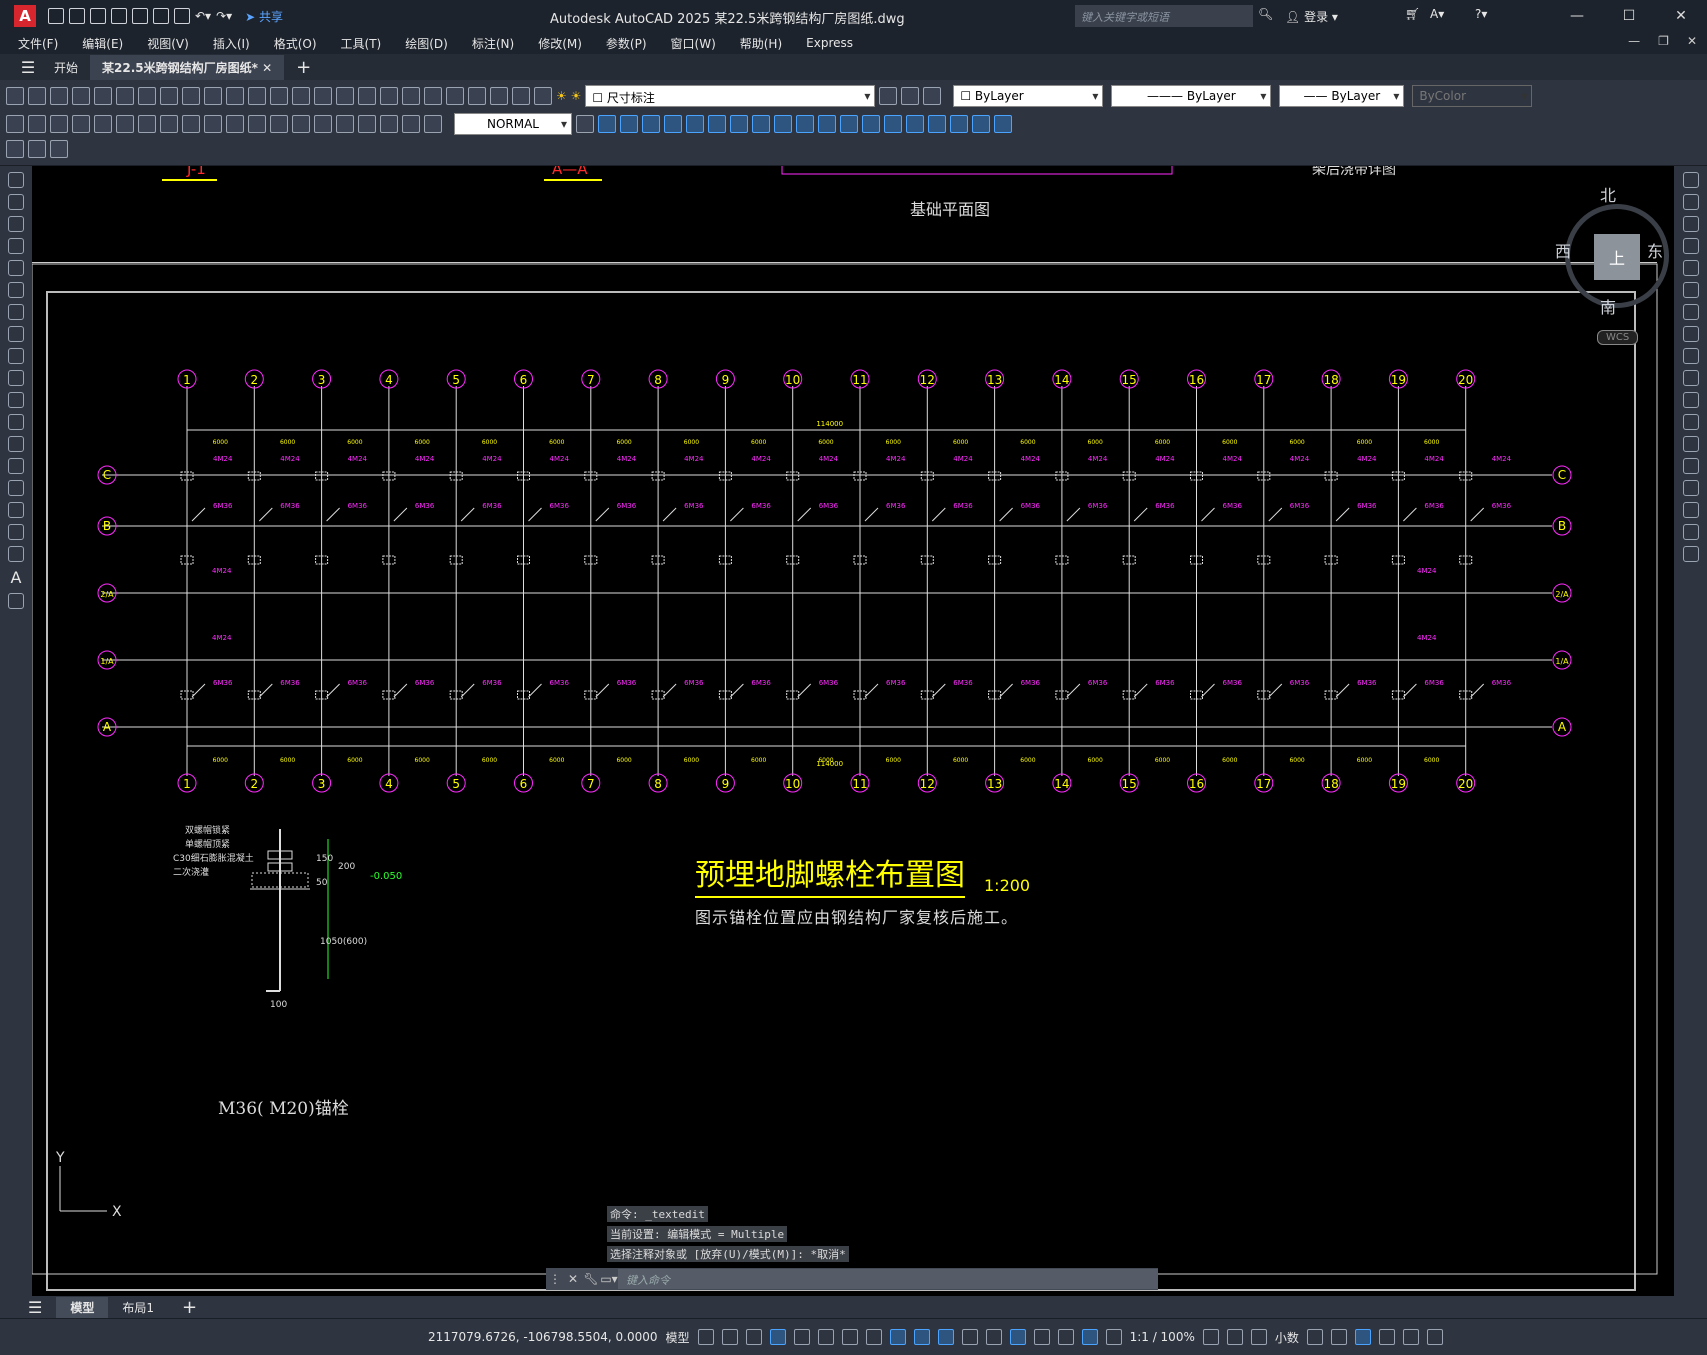 This screenshot has height=1355, width=1707. What do you see at coordinates (161, 16) in the screenshot?
I see `save-web-icon` at bounding box center [161, 16].